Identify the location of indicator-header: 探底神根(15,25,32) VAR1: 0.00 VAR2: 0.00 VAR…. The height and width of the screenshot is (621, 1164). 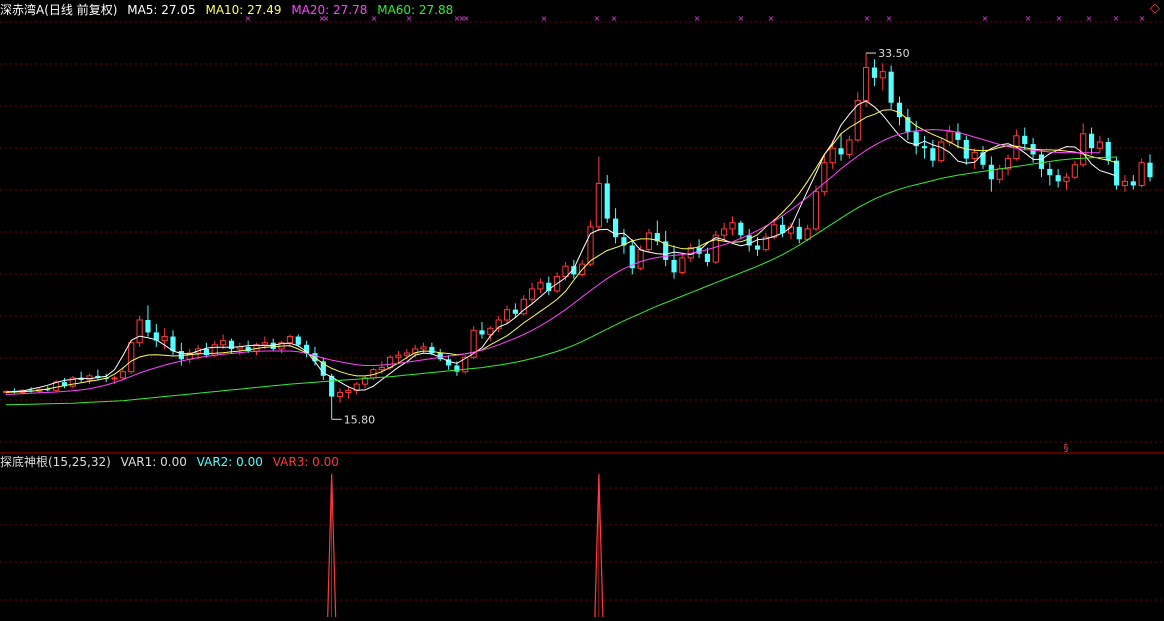
(172, 462).